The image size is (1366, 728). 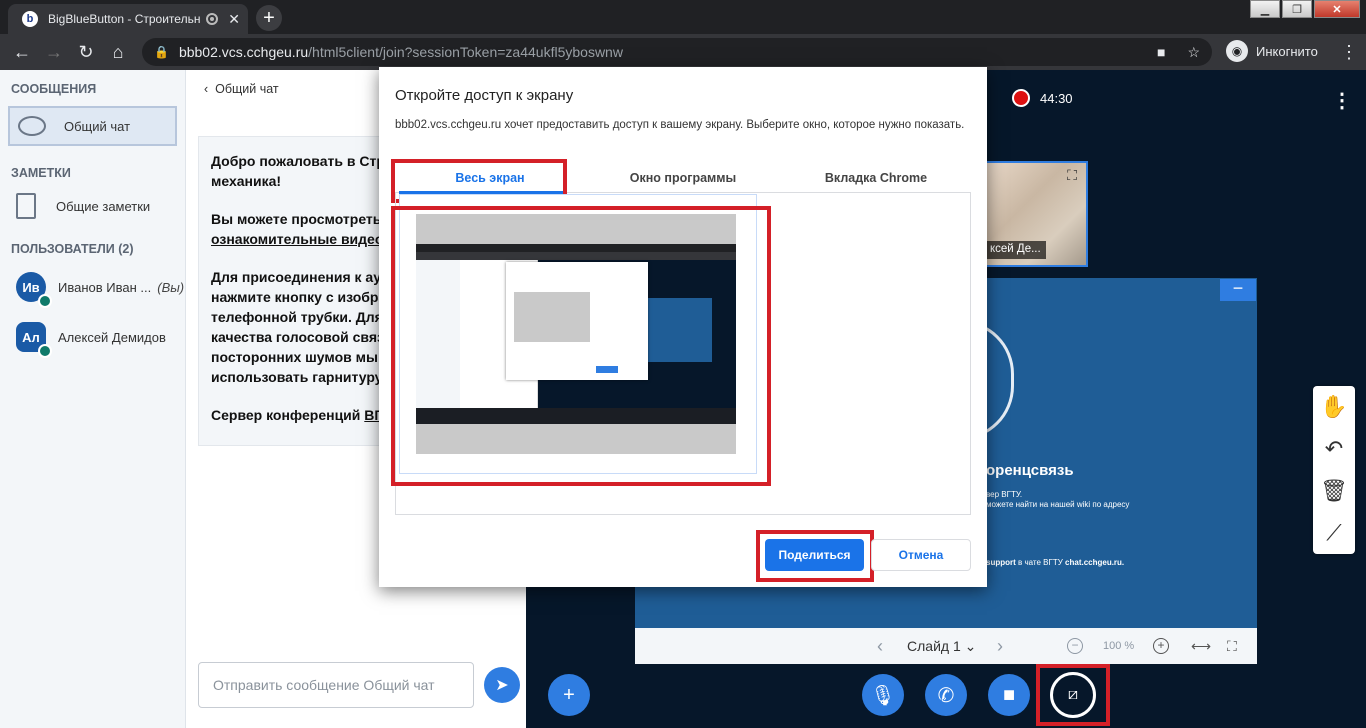 I want to click on incognito-indicator: ◉ Инкогнито, so click(x=1272, y=51).